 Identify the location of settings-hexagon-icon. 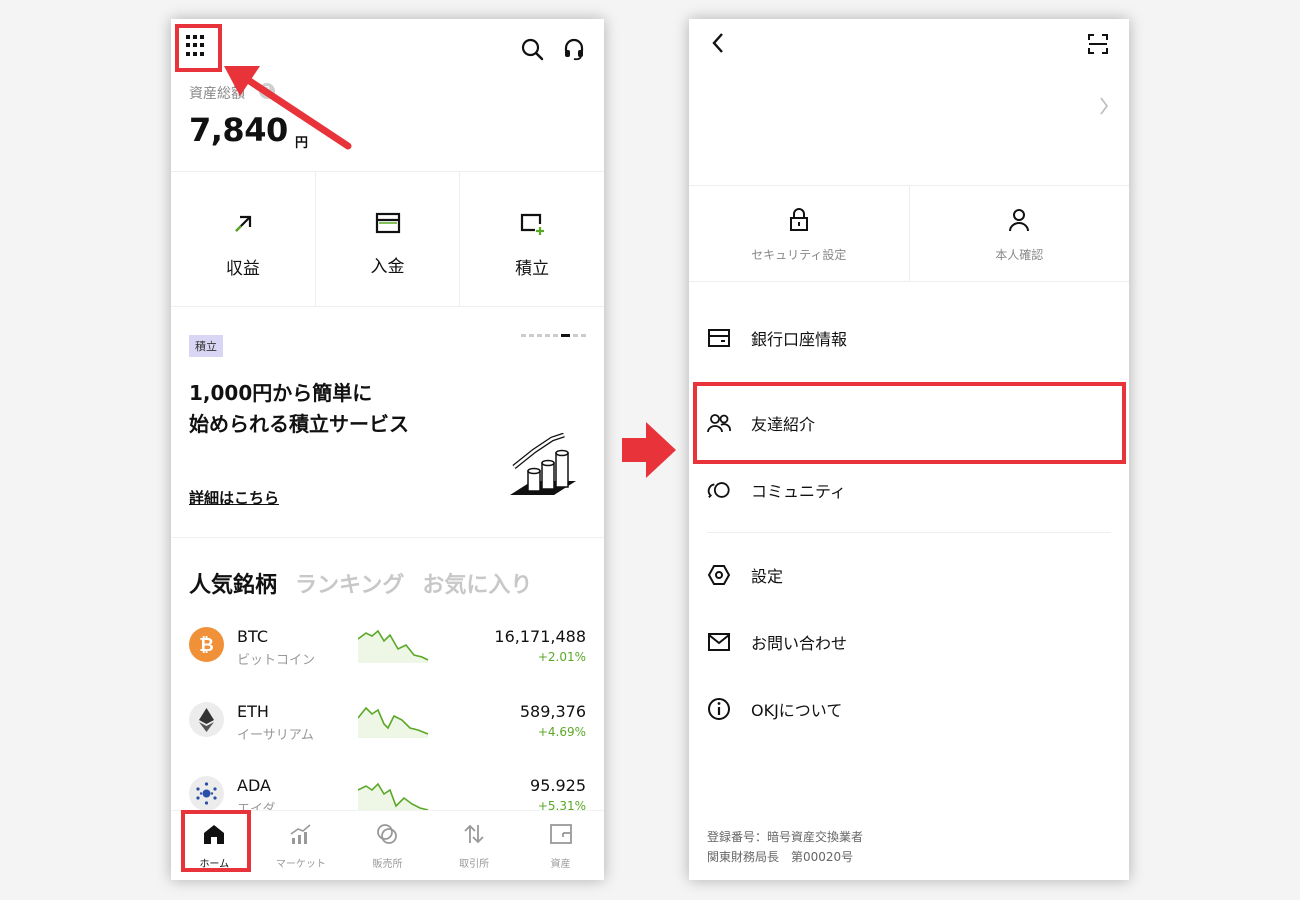
(719, 575).